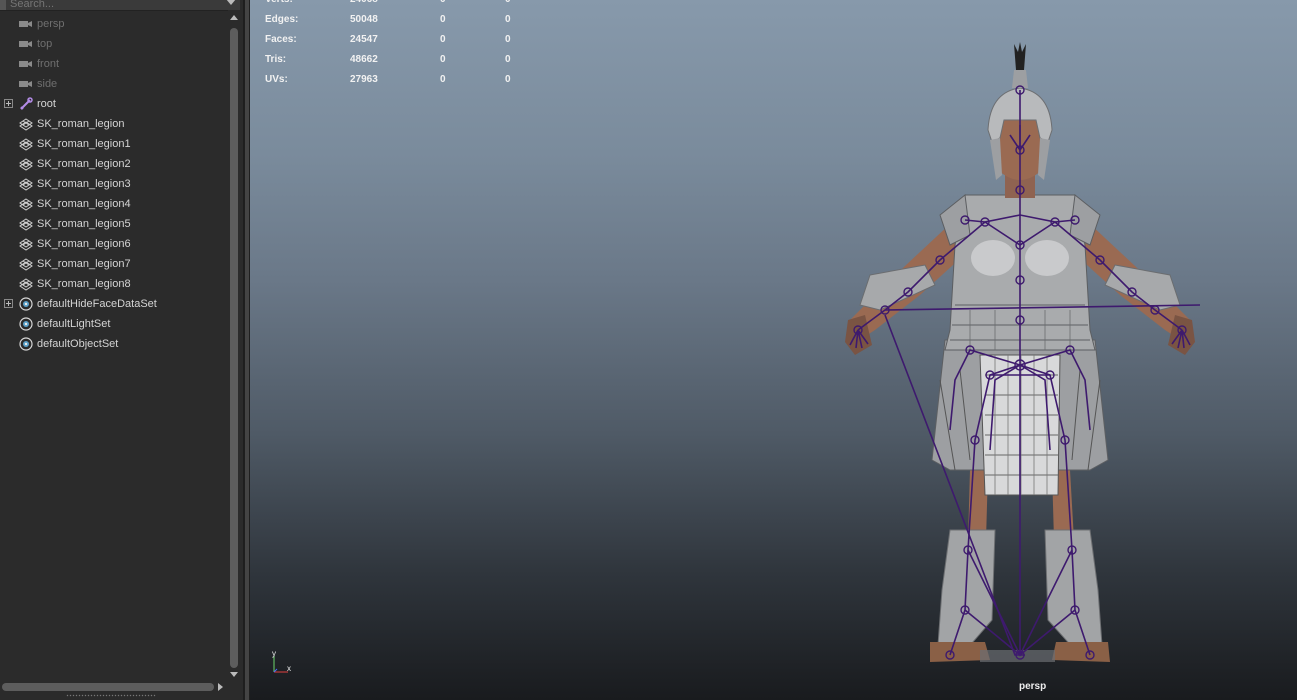  Describe the element at coordinates (1081, 652) in the screenshot. I see `right-foot` at that location.